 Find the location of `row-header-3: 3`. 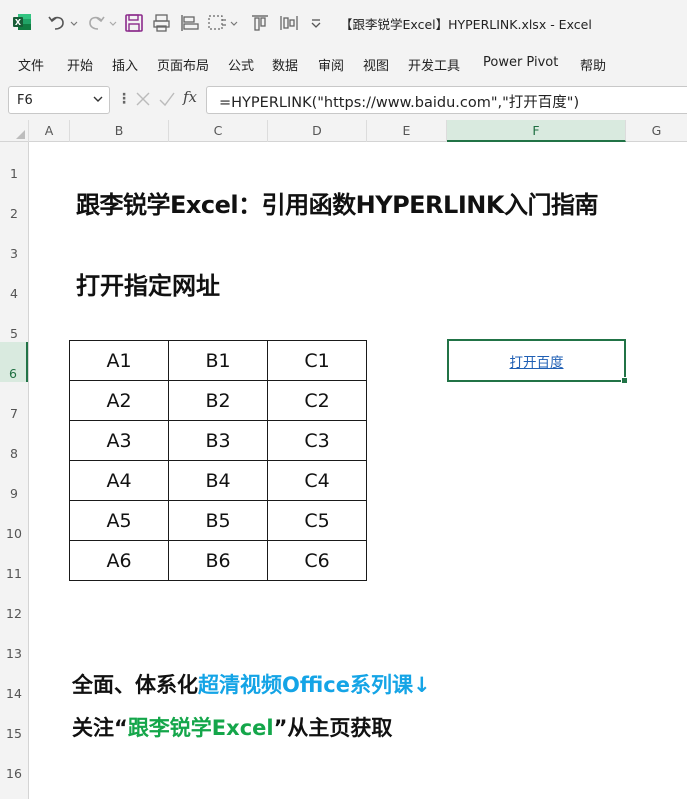

row-header-3: 3 is located at coordinates (14, 242).